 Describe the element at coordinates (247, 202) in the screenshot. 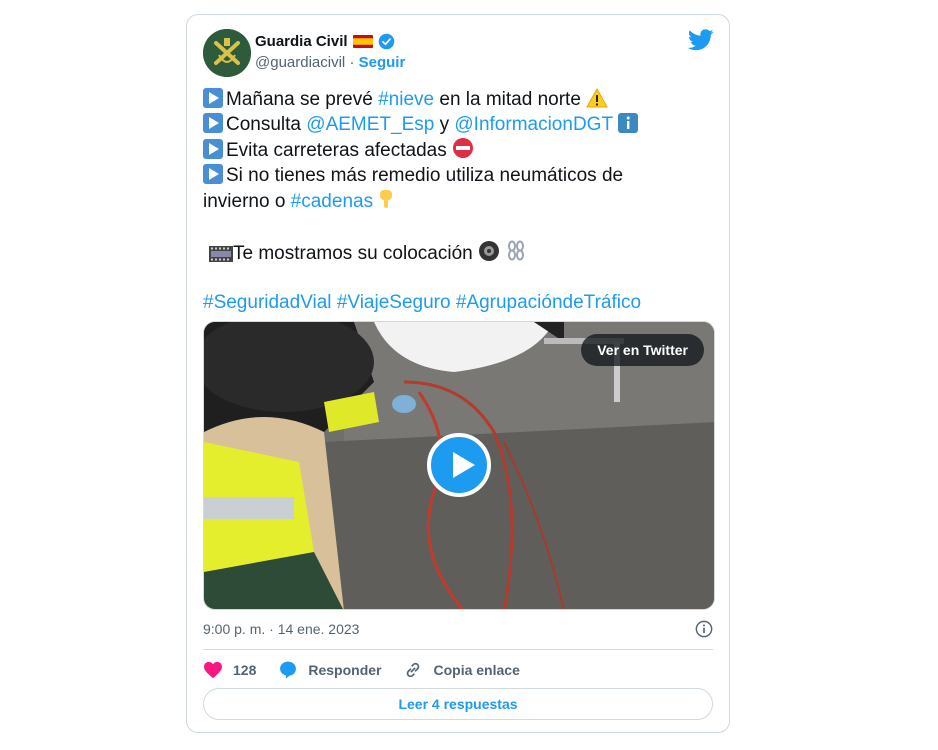

I see `text-segment: invierno o` at that location.